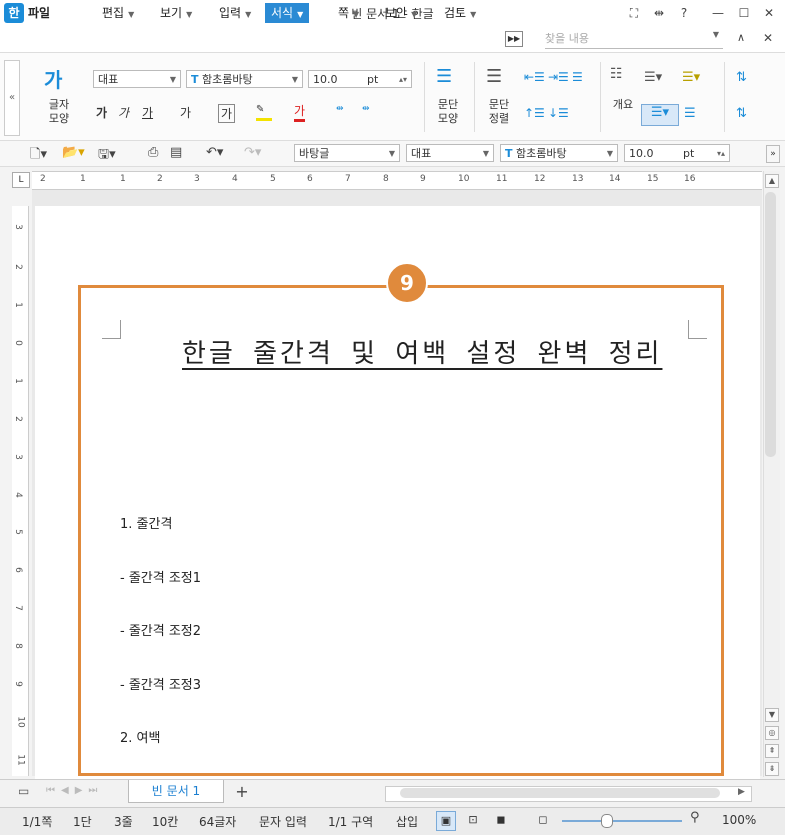  Describe the element at coordinates (17, 381) in the screenshot. I see `ruler-tick-label: 1` at that location.